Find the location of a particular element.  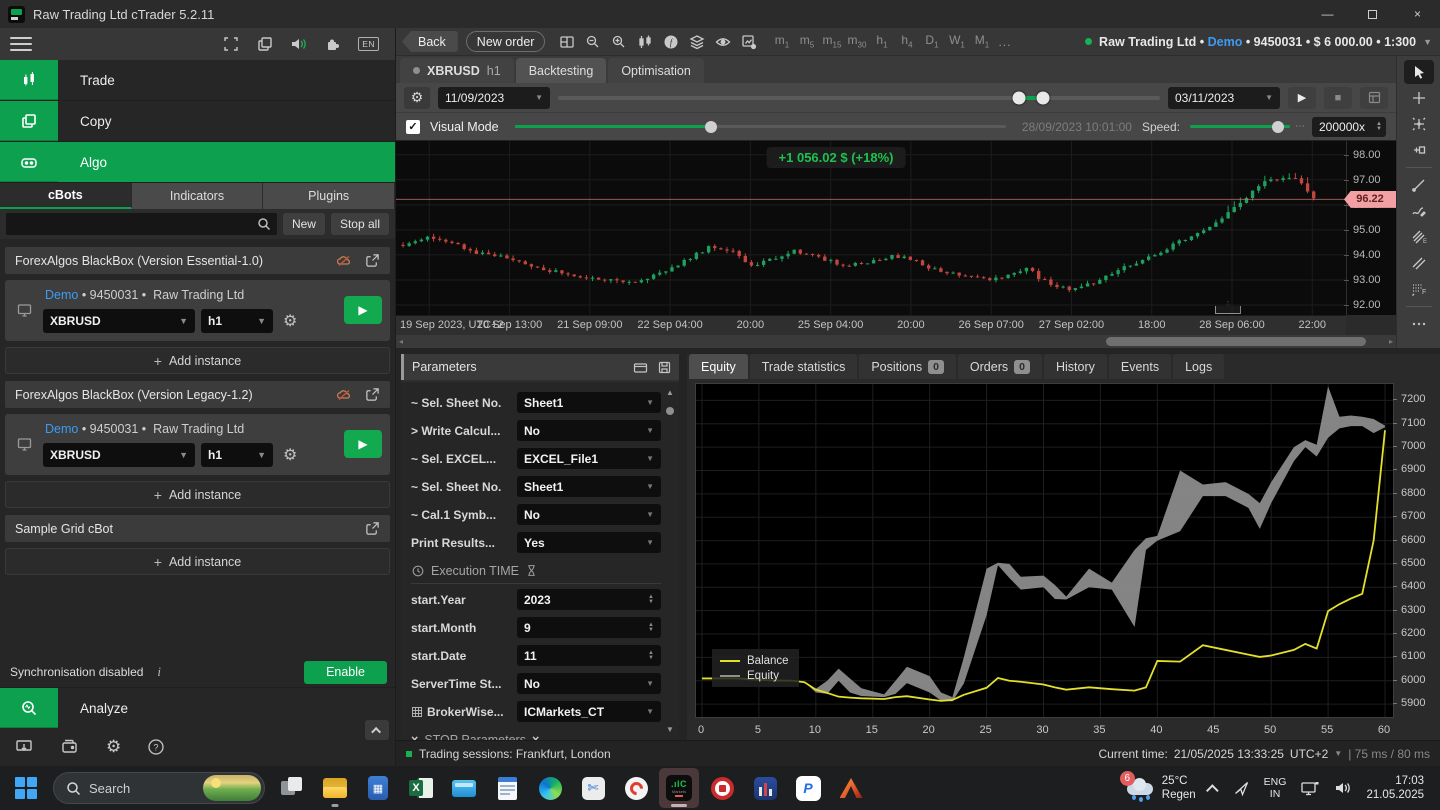

tab-history: History is located at coordinates (1075, 366).